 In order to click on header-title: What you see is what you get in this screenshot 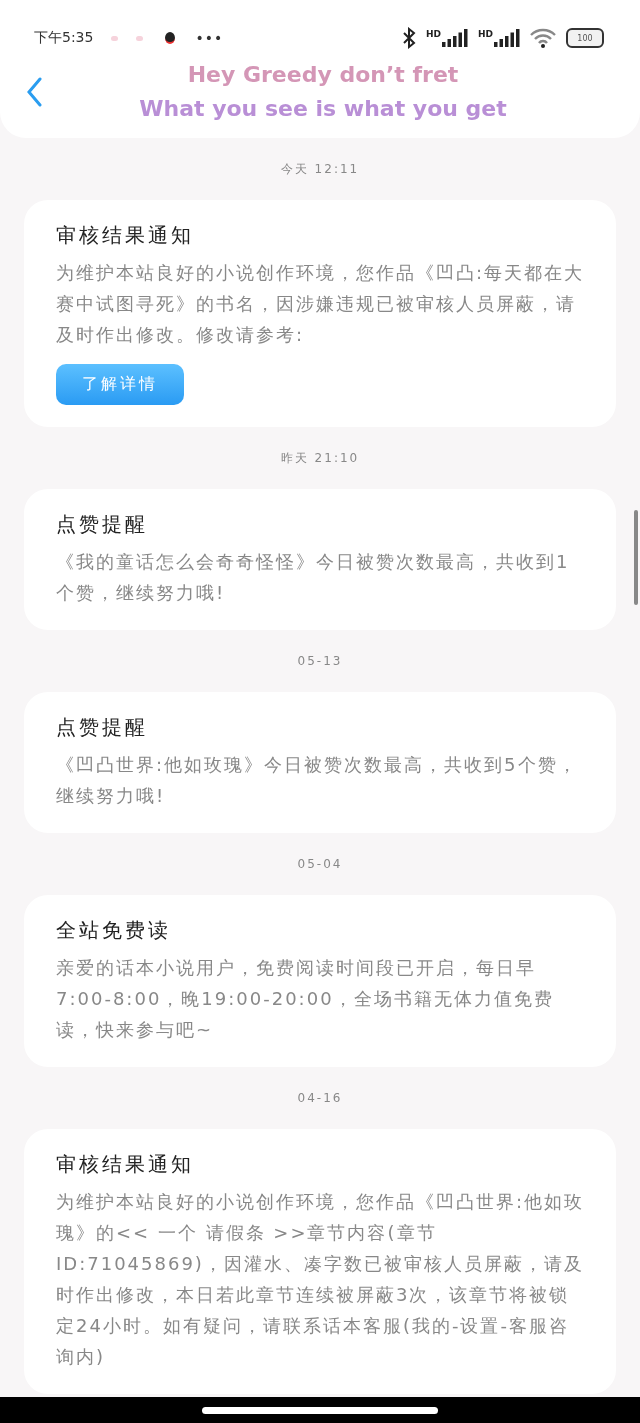, I will do `click(323, 109)`.